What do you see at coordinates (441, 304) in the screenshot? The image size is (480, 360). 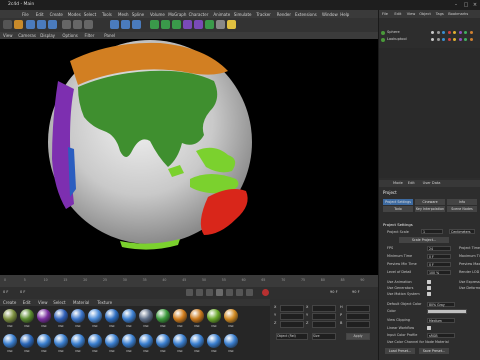 I see `default-object-color-select: 80% Gray` at bounding box center [441, 304].